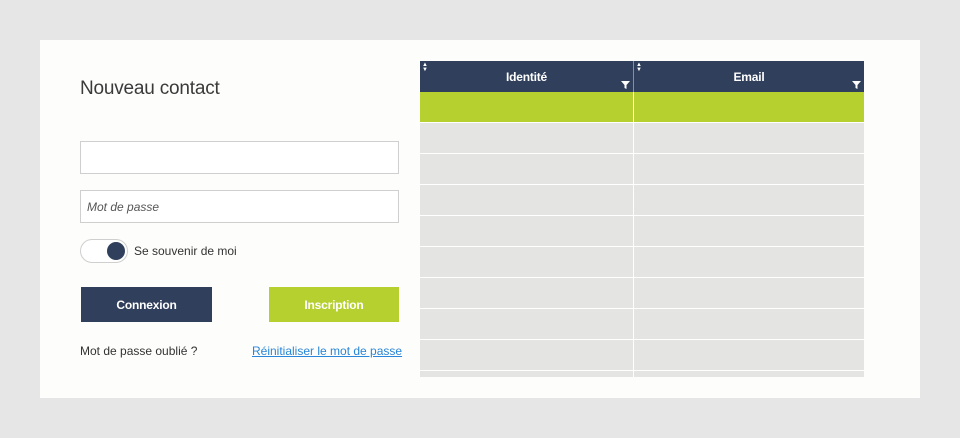  What do you see at coordinates (146, 304) in the screenshot?
I see `login-button: Connexion` at bounding box center [146, 304].